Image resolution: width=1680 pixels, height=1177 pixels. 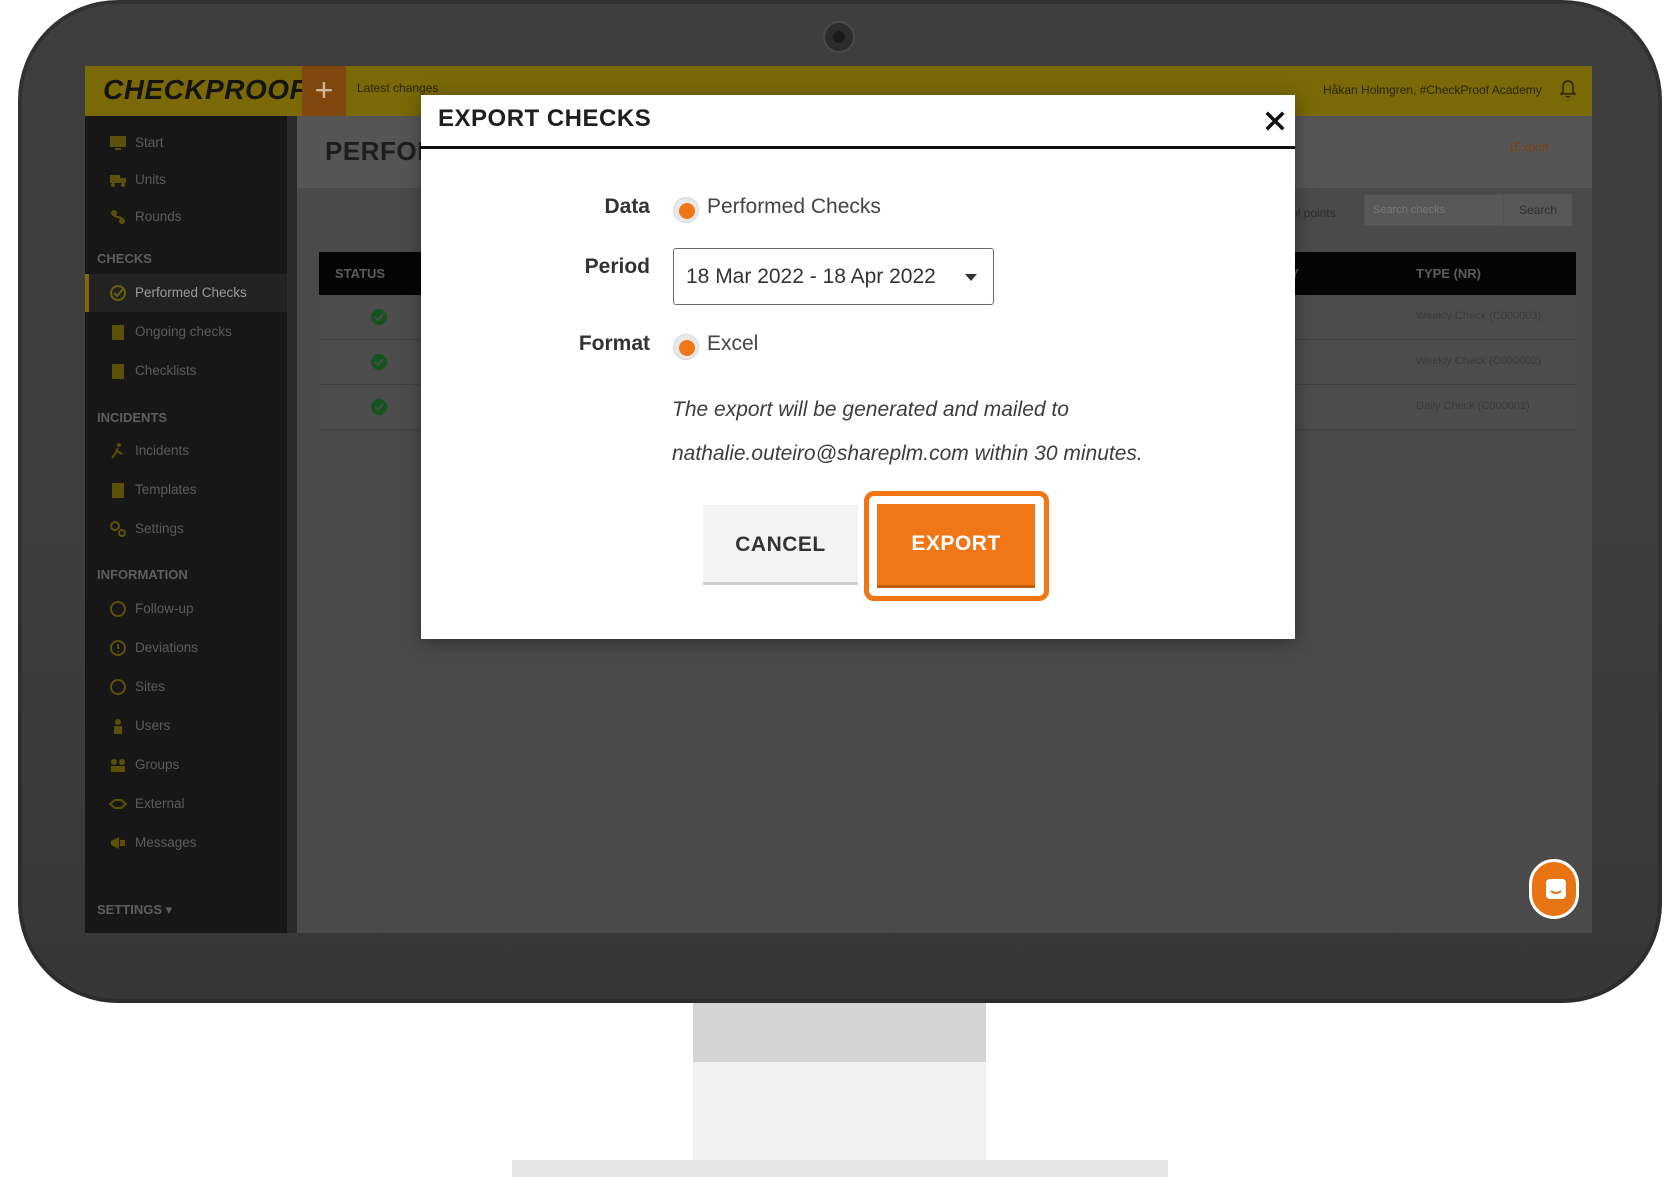 What do you see at coordinates (971, 277) in the screenshot?
I see `chevron-down-icon` at bounding box center [971, 277].